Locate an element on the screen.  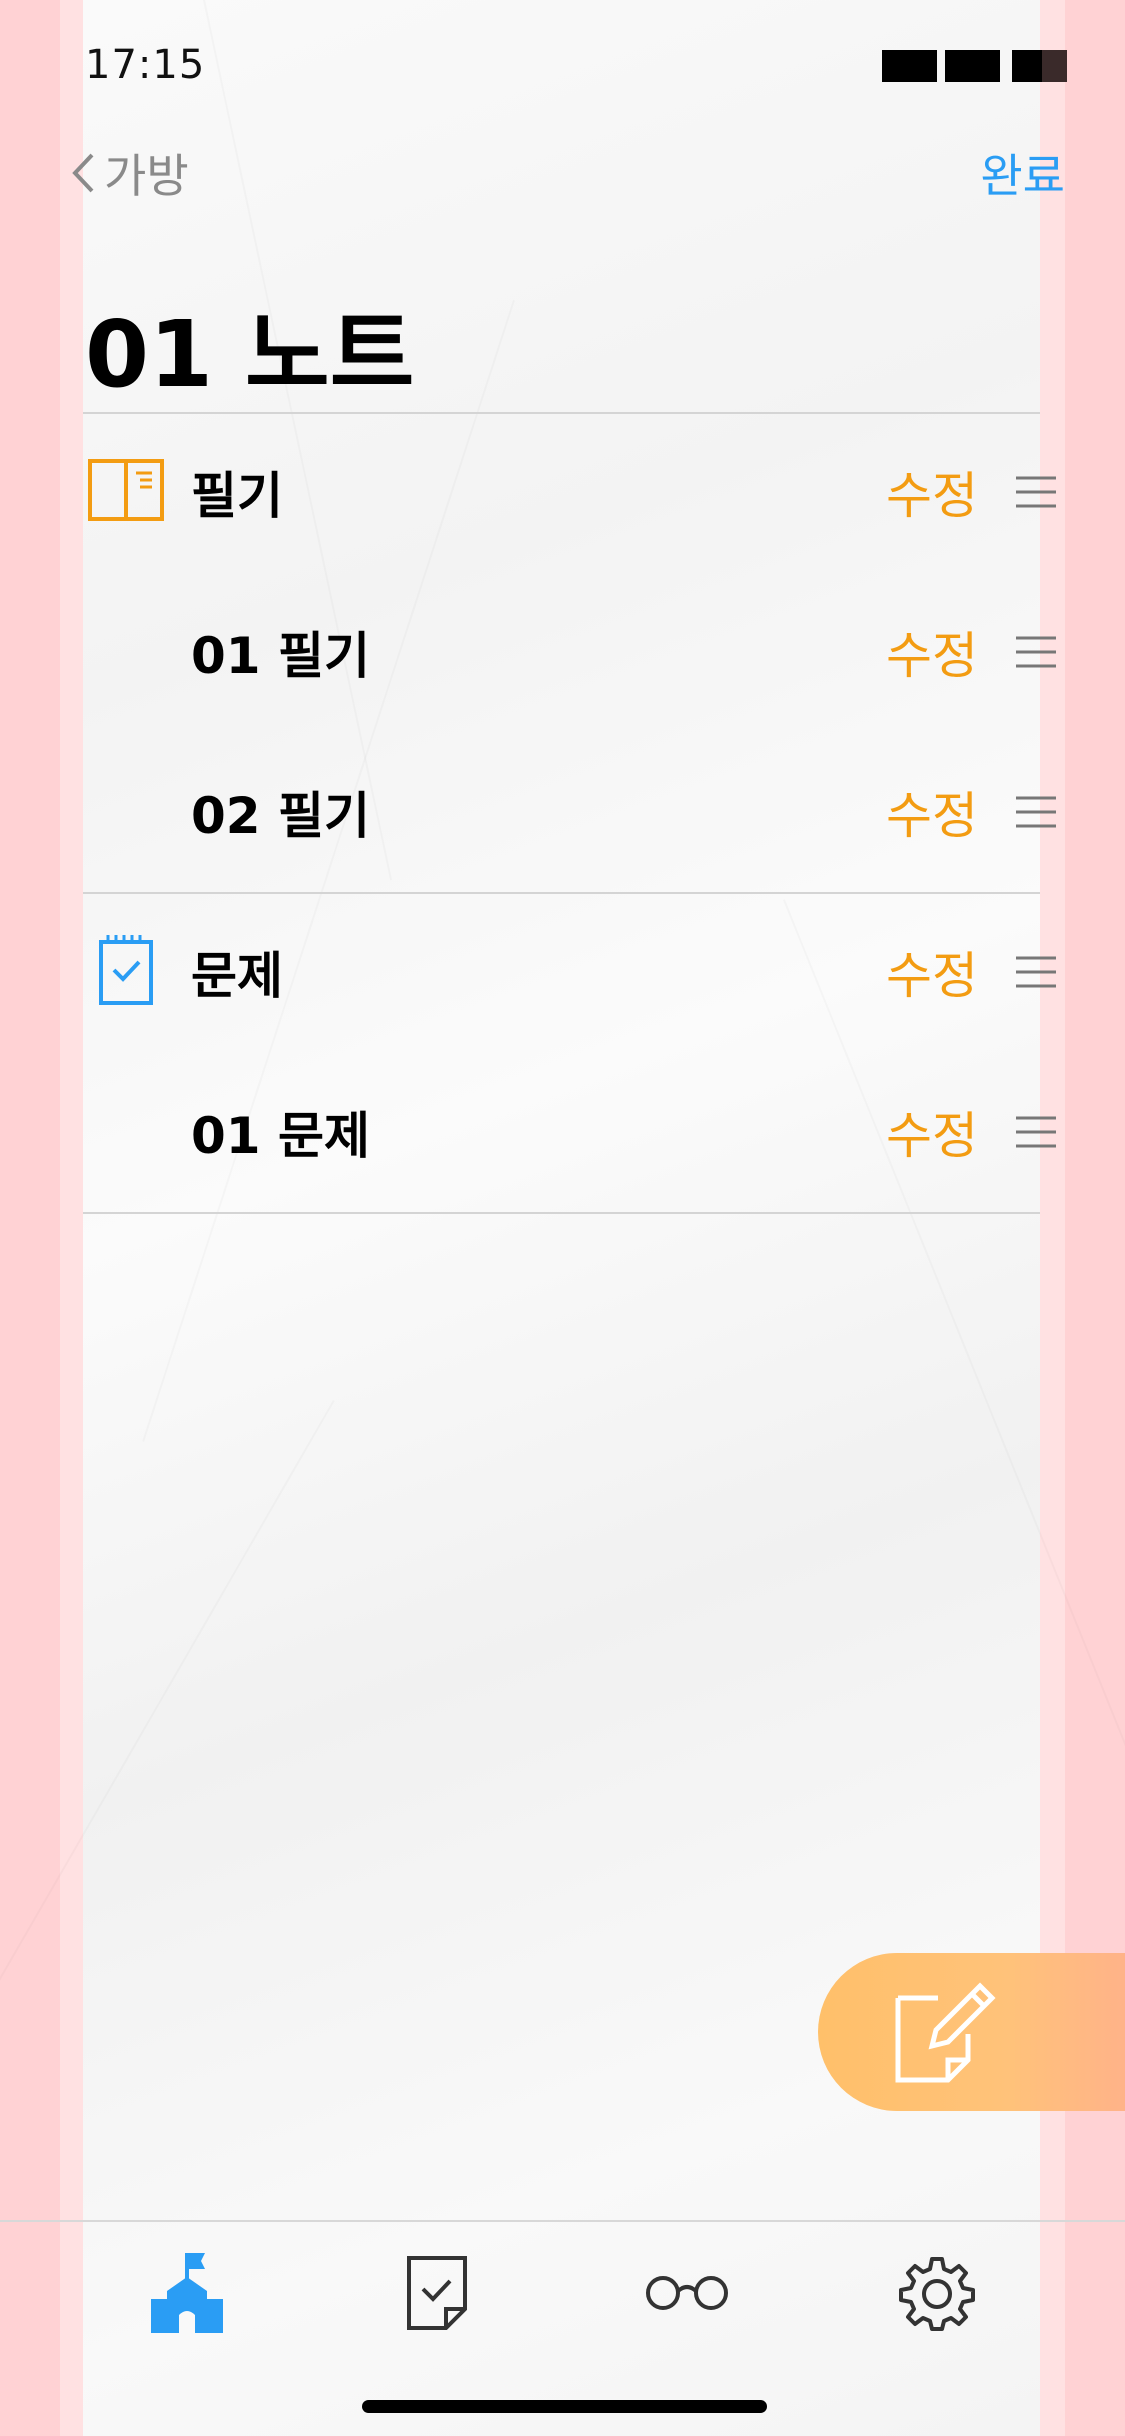
item-title: 01 문제 is located at coordinates (280, 1136).